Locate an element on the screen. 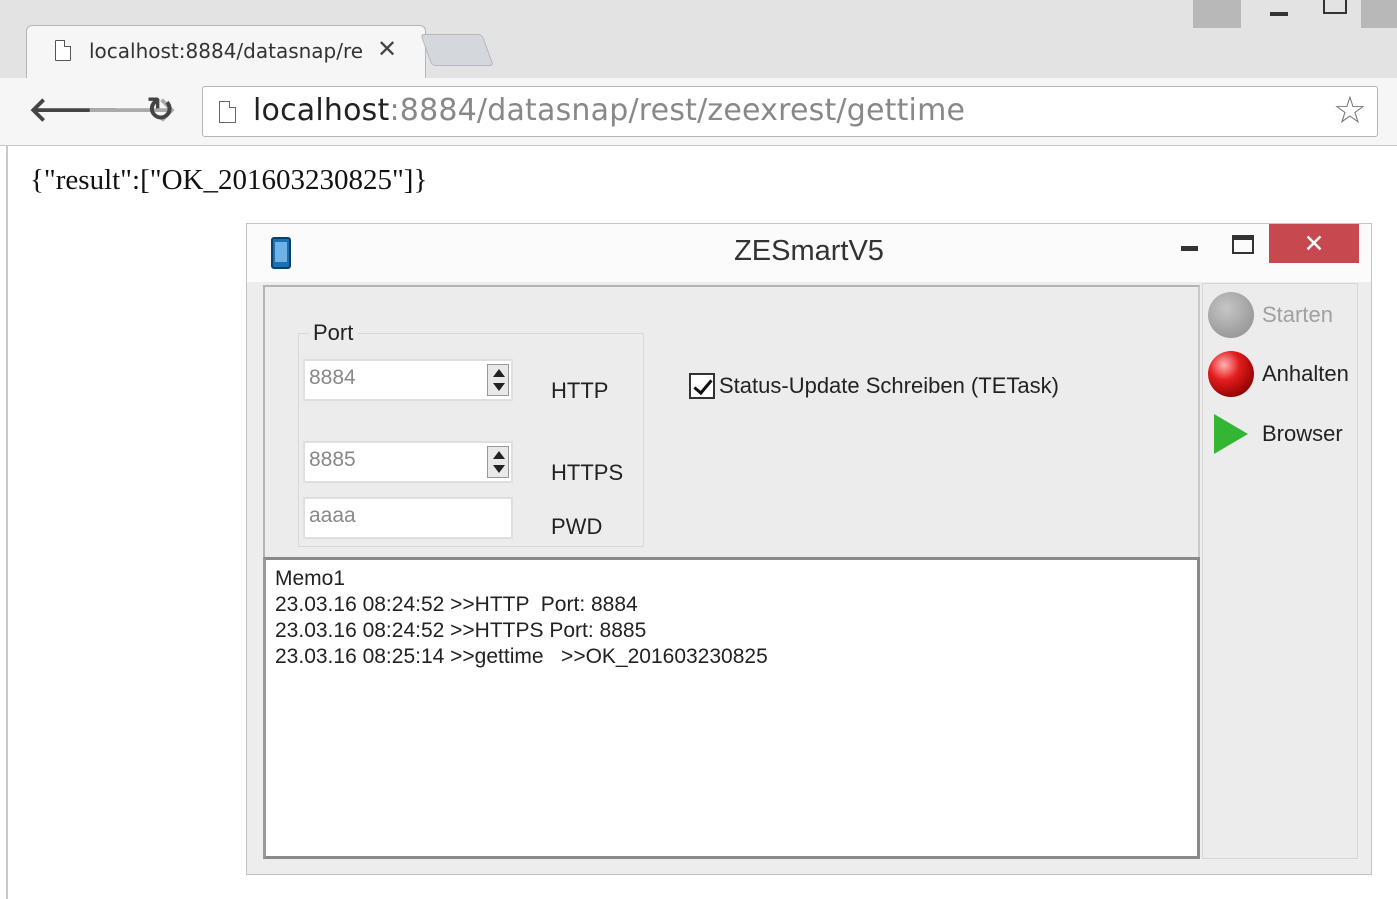  app-titlebar: ZESmartV5 ✕ is located at coordinates (809, 253).